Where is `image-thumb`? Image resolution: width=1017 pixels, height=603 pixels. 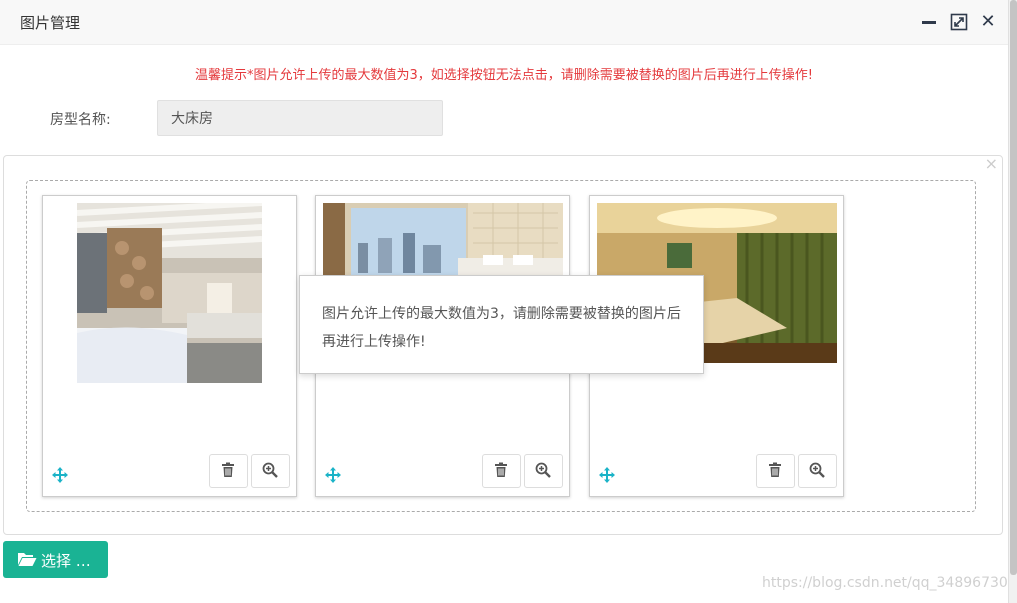 image-thumb is located at coordinates (169, 346).